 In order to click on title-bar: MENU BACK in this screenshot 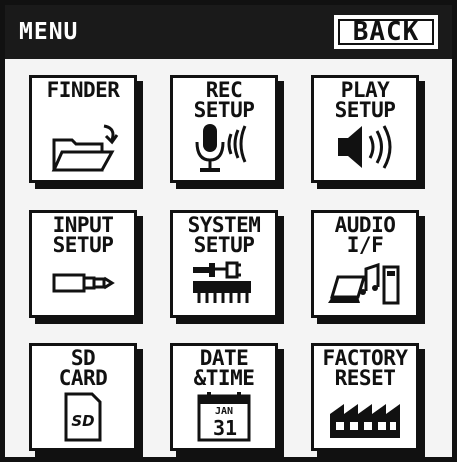, I will do `click(228, 32)`.